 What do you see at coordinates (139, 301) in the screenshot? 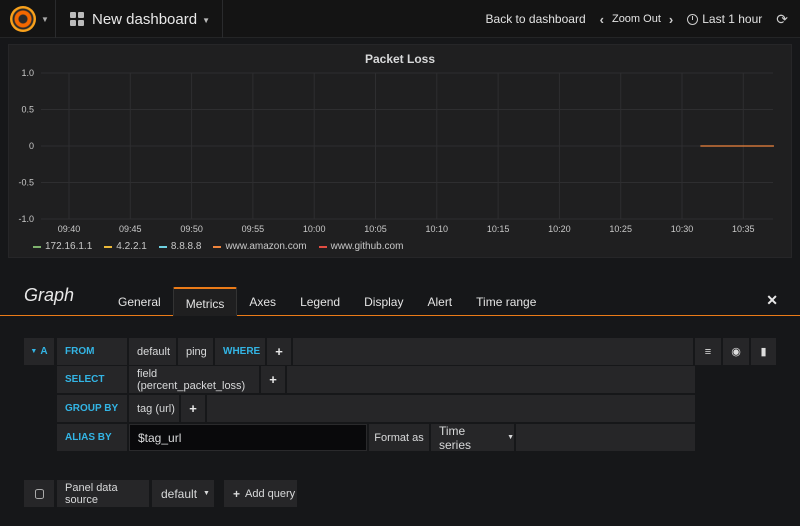
I see `tab-general: General` at bounding box center [139, 301].